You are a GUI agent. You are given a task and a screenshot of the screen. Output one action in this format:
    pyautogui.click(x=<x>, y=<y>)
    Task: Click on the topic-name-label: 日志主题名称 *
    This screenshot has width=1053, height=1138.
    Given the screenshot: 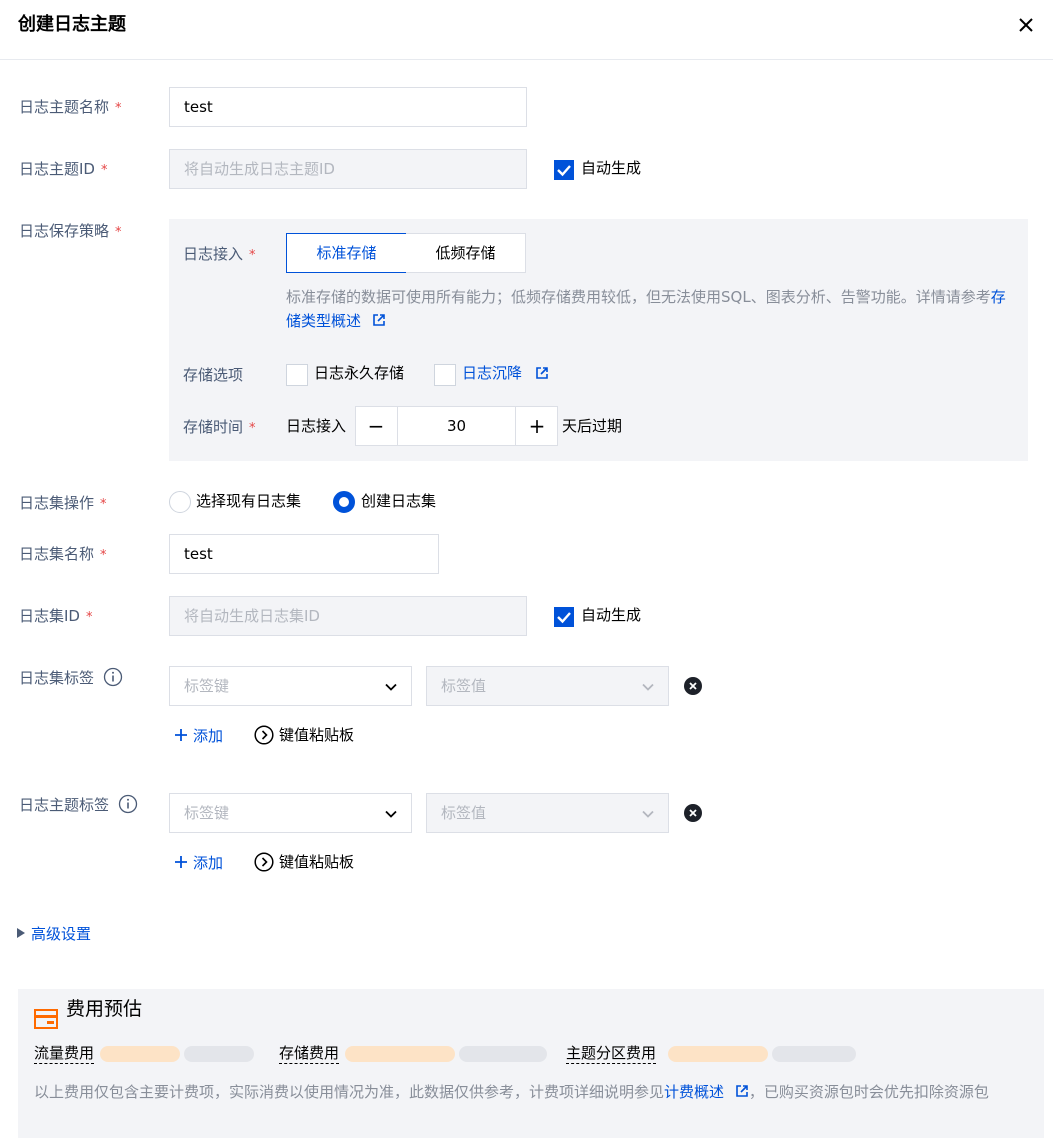 What is the action you would take?
    pyautogui.click(x=70, y=107)
    